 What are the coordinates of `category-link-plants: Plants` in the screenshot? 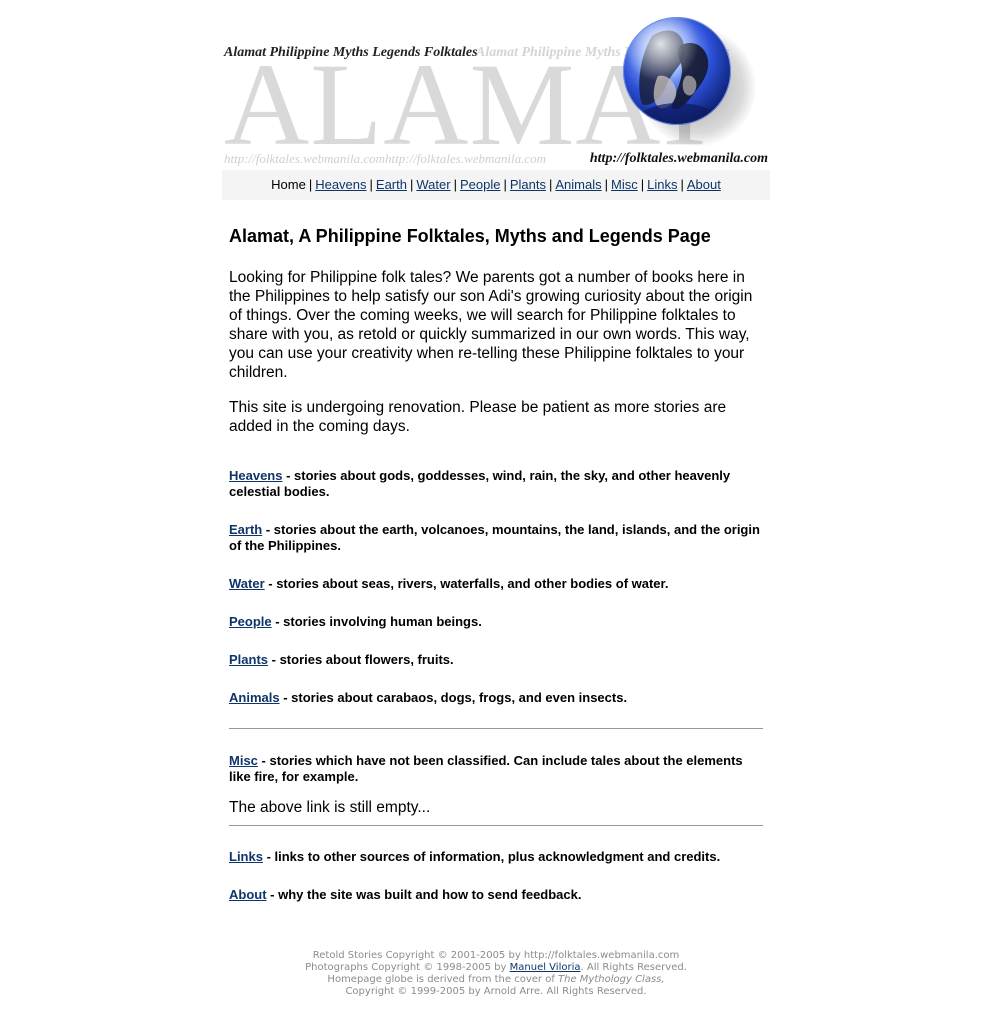 It's located at (248, 659).